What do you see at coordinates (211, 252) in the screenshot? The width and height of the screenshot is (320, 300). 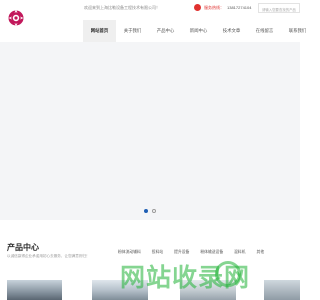 I see `category-tab: 粉体输送设备` at bounding box center [211, 252].